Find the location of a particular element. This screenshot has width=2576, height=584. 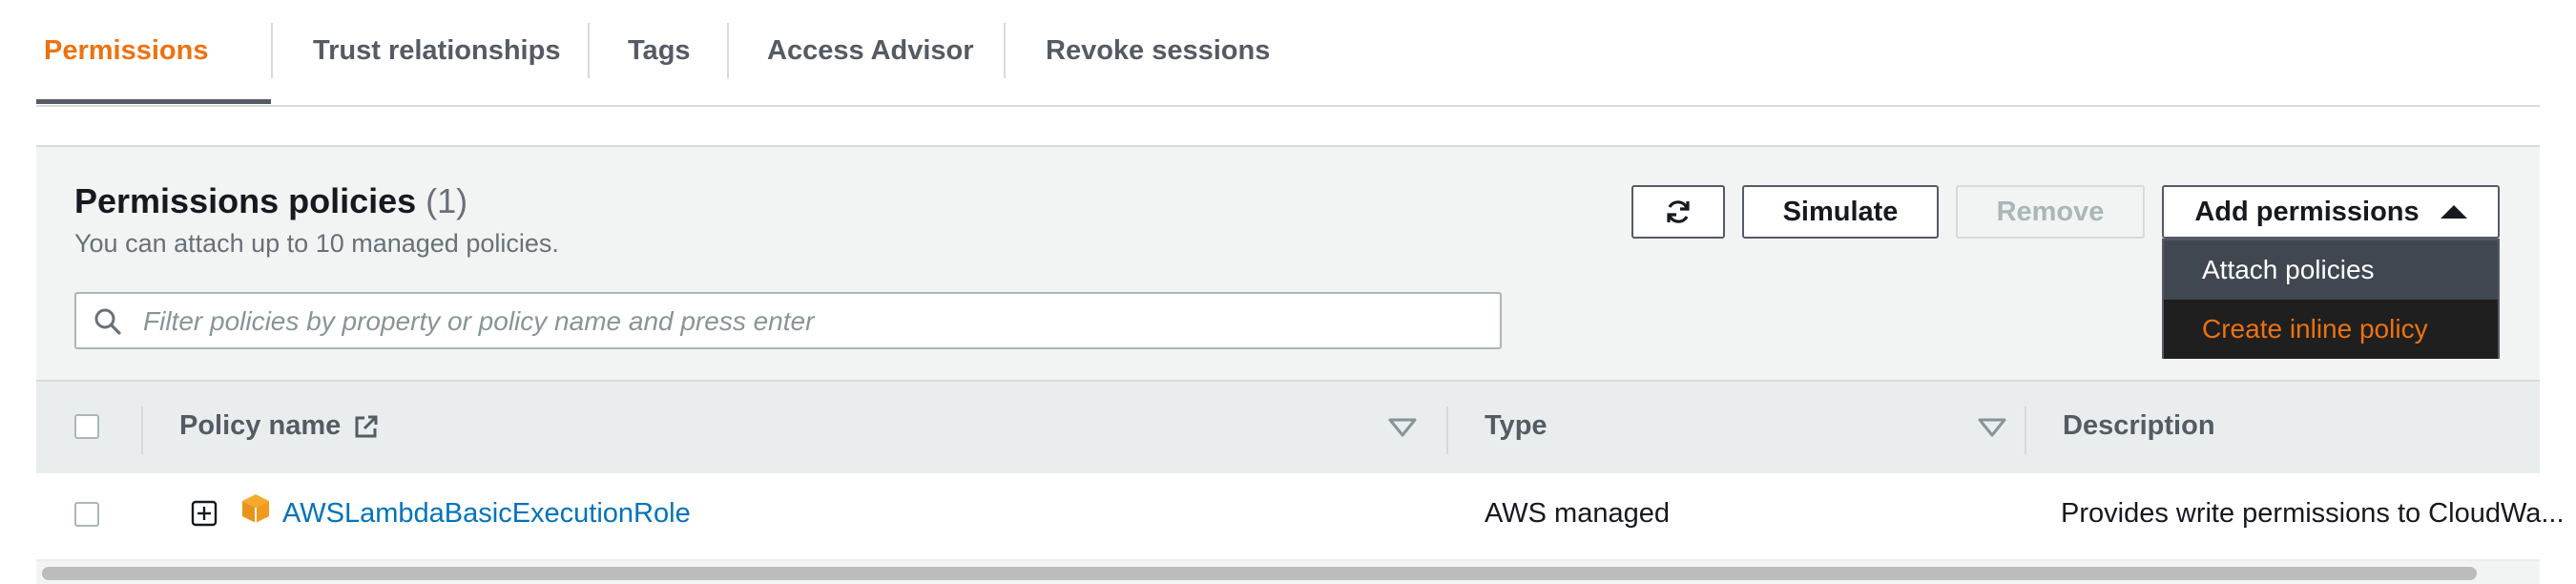

row-checkbox is located at coordinates (86, 514).